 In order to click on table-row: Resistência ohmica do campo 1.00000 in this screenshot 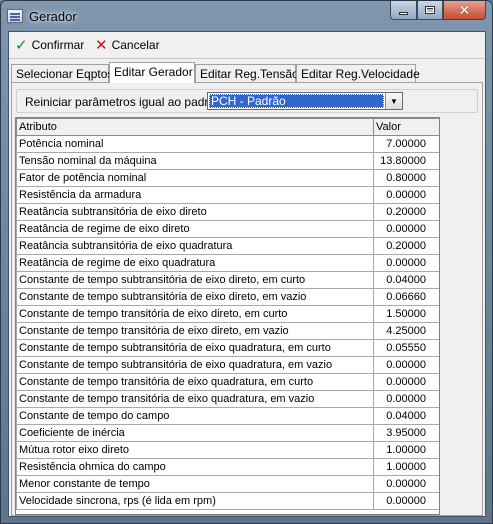, I will do `click(227, 467)`.